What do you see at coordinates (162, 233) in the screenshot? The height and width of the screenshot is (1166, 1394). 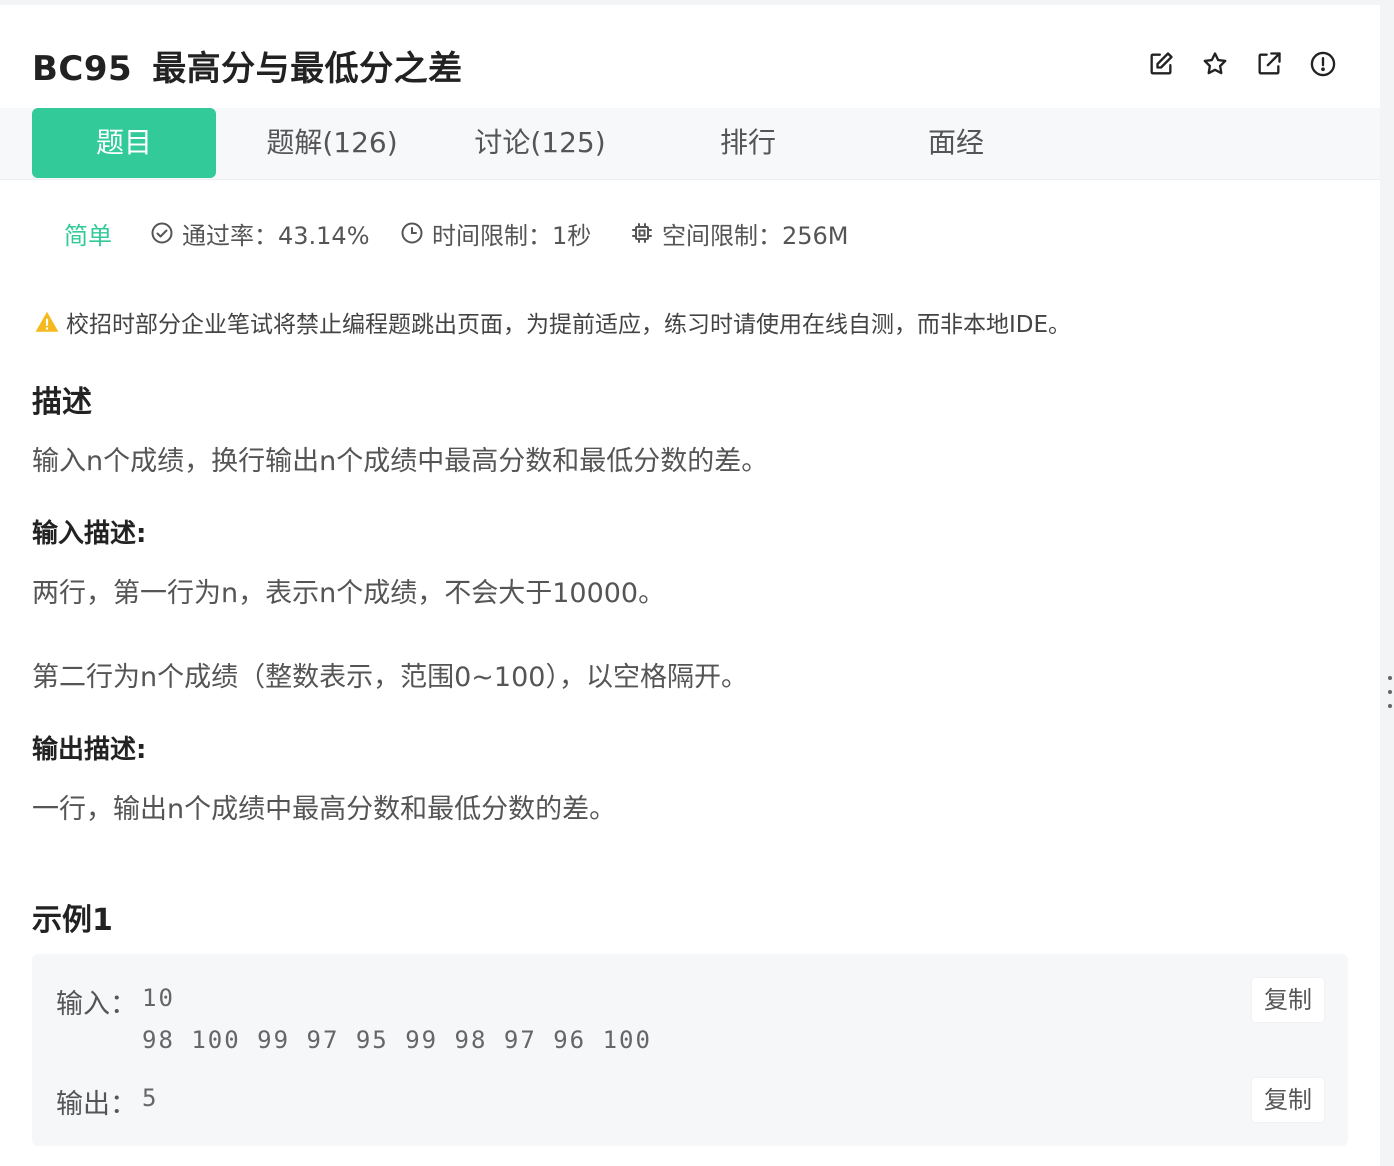 I see `check-circle-icon` at bounding box center [162, 233].